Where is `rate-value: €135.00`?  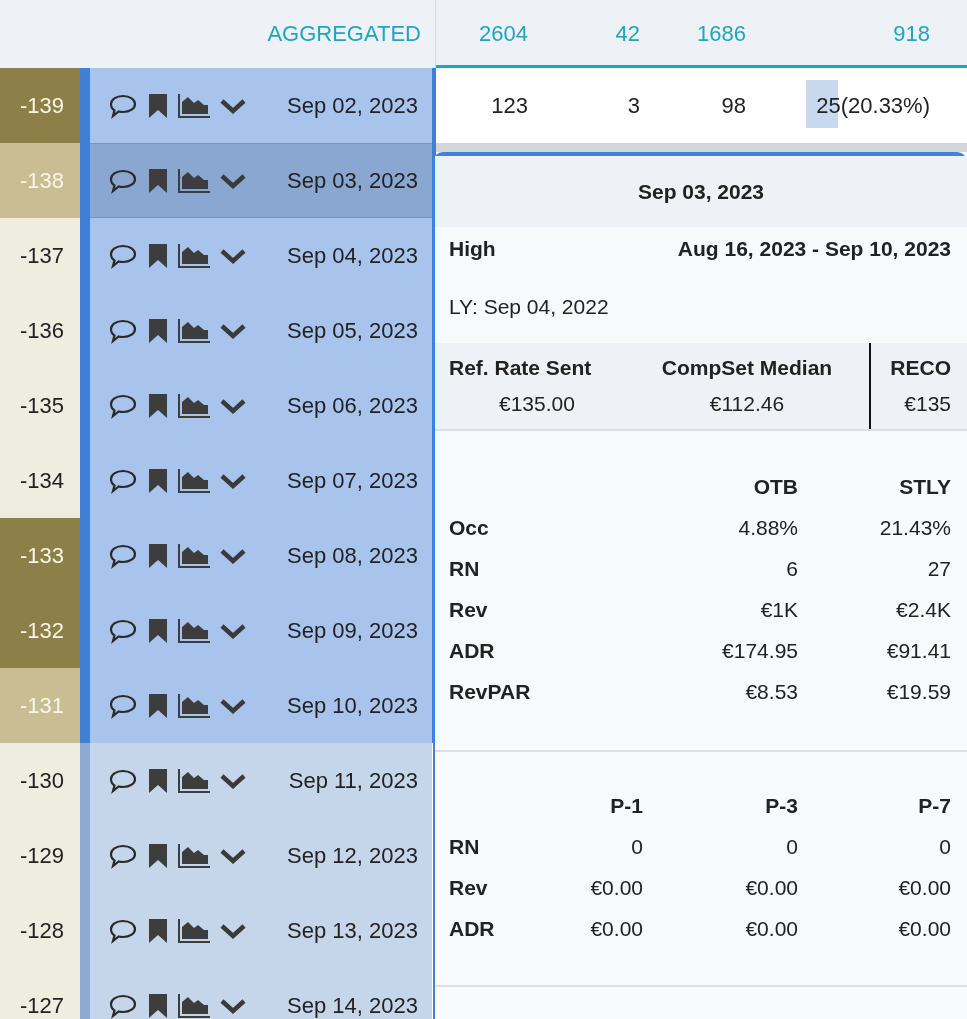
rate-value: €135.00 is located at coordinates (537, 404).